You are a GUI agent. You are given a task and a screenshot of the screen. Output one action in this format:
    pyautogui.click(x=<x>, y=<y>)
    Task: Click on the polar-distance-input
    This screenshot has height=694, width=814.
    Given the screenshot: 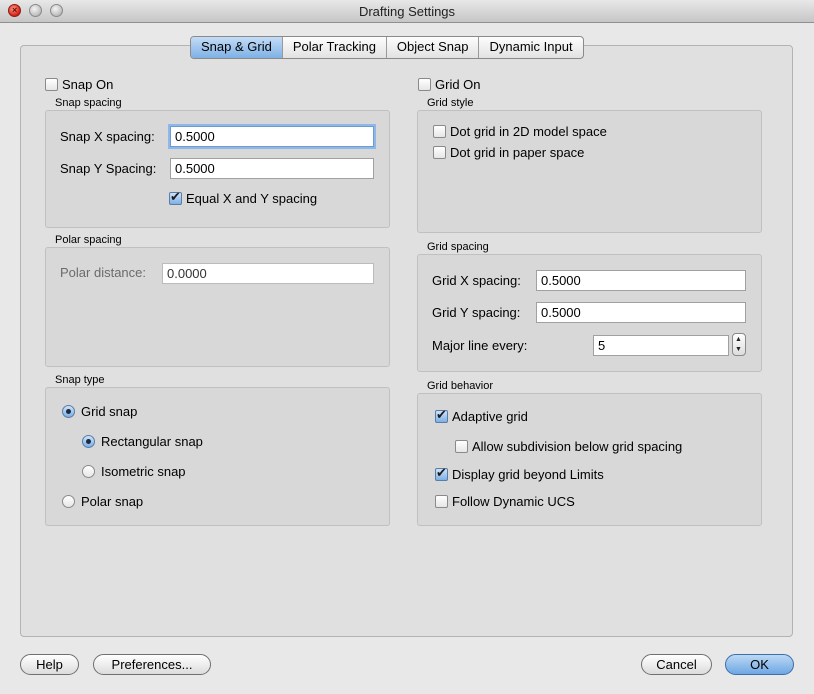 What is the action you would take?
    pyautogui.click(x=268, y=273)
    